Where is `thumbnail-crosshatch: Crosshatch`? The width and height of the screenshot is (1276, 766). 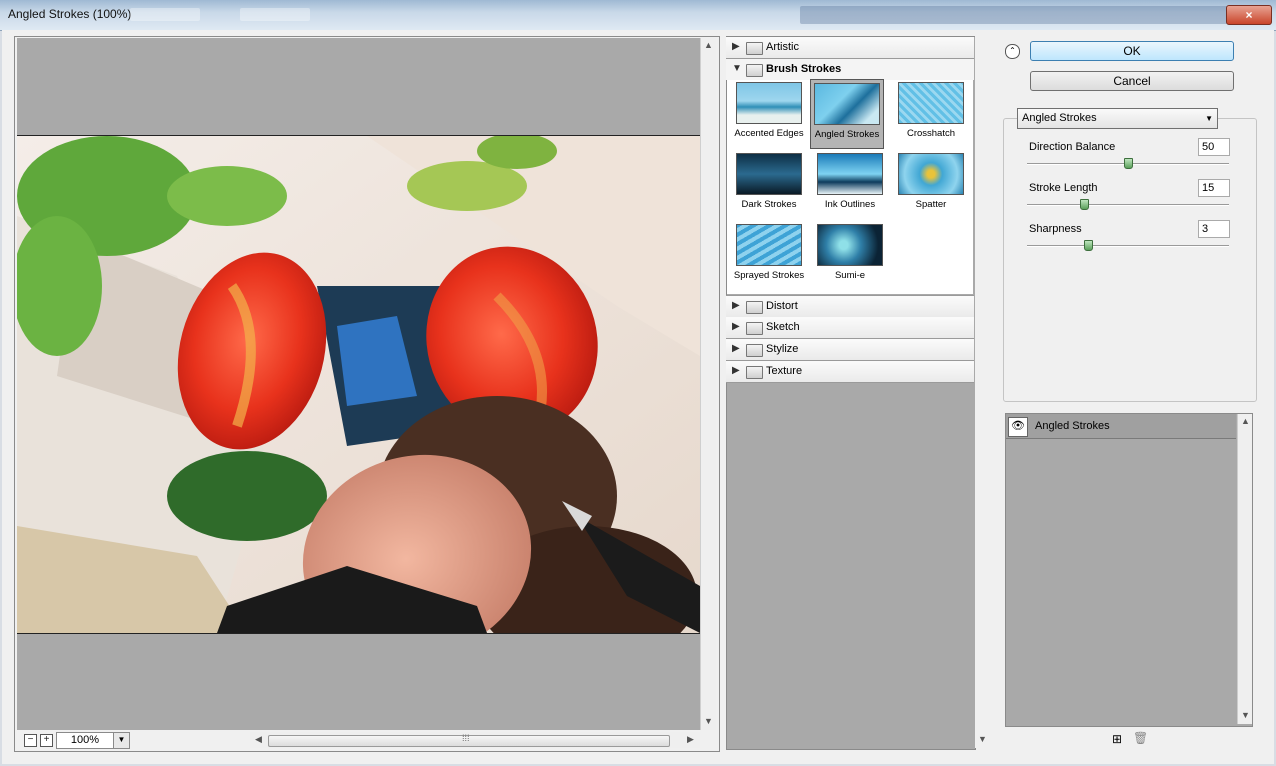
thumbnail-crosshatch: Crosshatch is located at coordinates (931, 109).